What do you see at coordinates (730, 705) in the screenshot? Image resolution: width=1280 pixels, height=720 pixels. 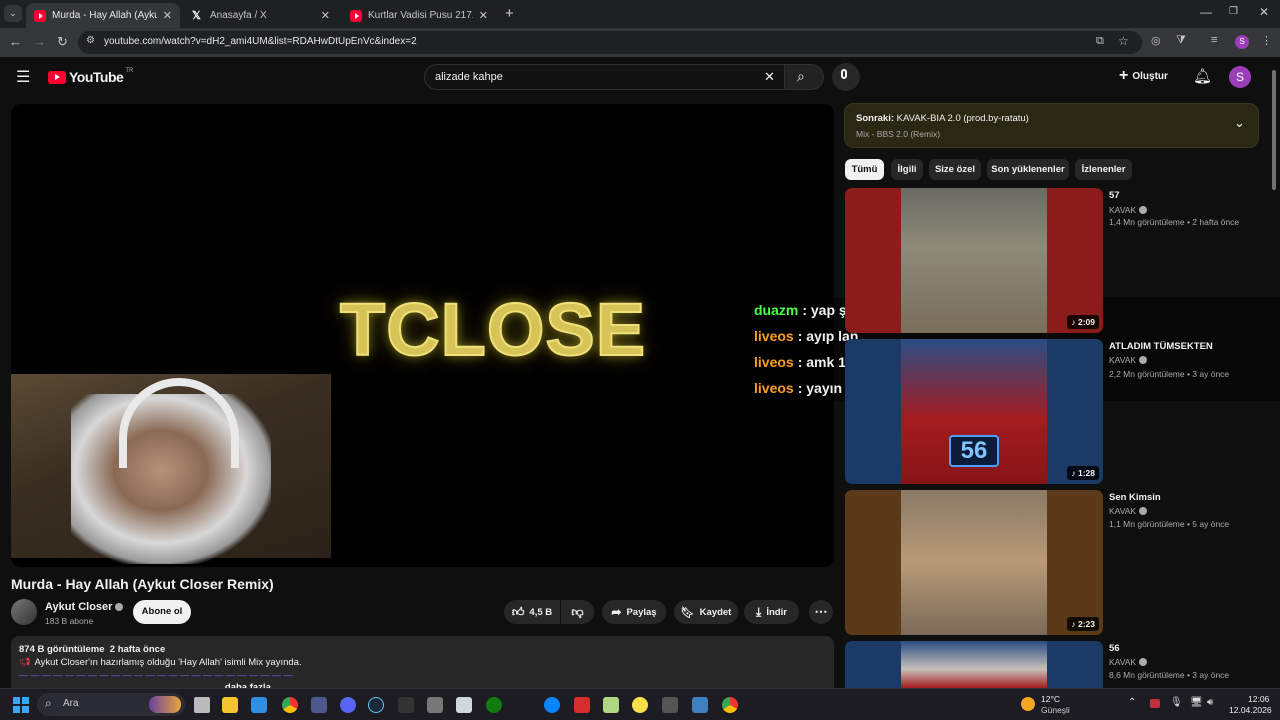 I see `chrome-profile-icon` at bounding box center [730, 705].